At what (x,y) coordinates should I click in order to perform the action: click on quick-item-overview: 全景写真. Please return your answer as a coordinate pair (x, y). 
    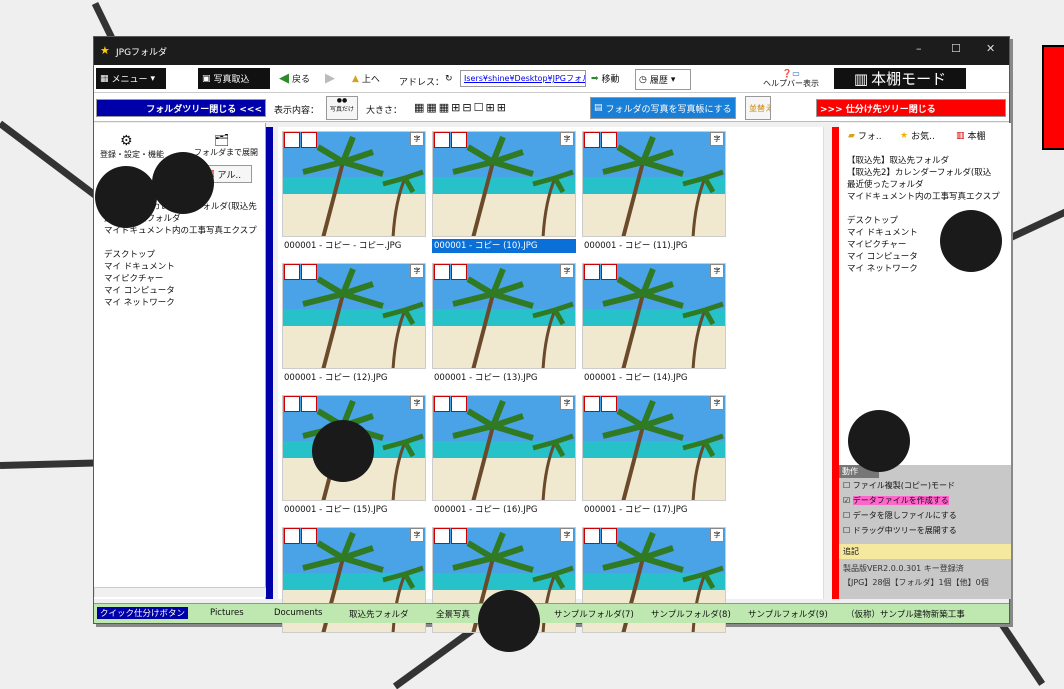
    Looking at the image, I should click on (453, 614).